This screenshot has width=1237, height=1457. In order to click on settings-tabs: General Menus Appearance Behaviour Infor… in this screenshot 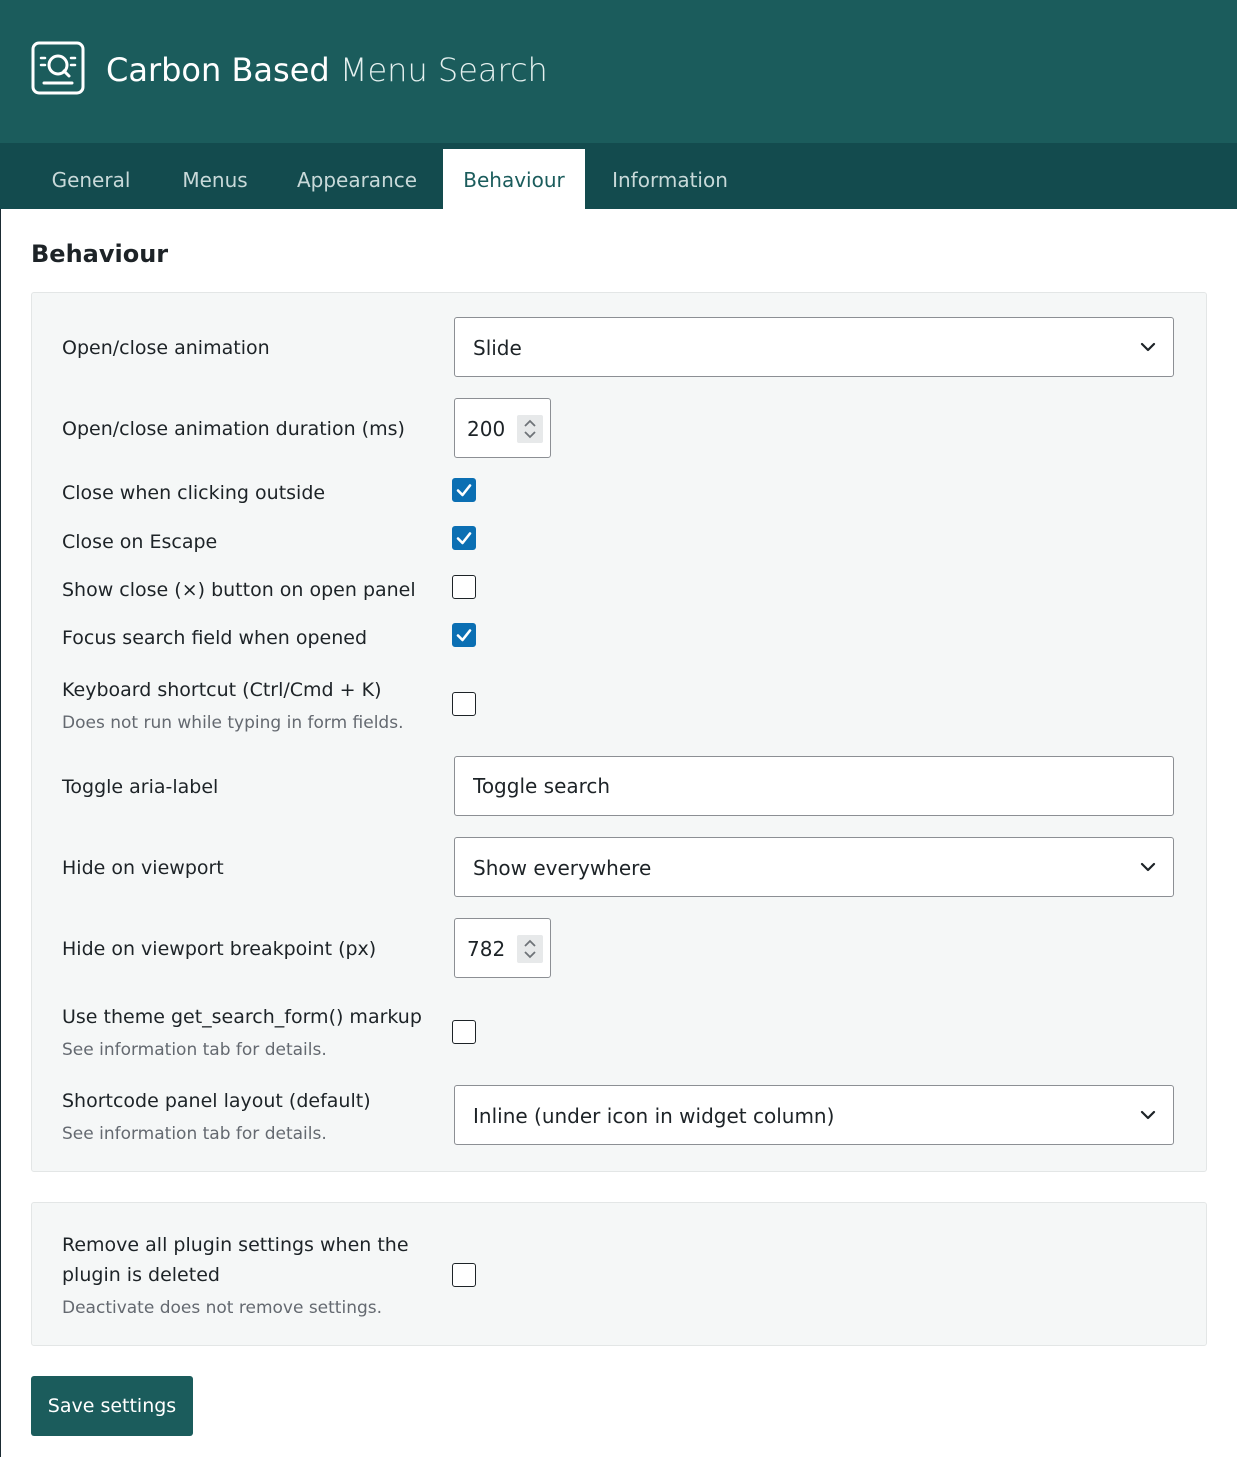, I will do `click(618, 176)`.